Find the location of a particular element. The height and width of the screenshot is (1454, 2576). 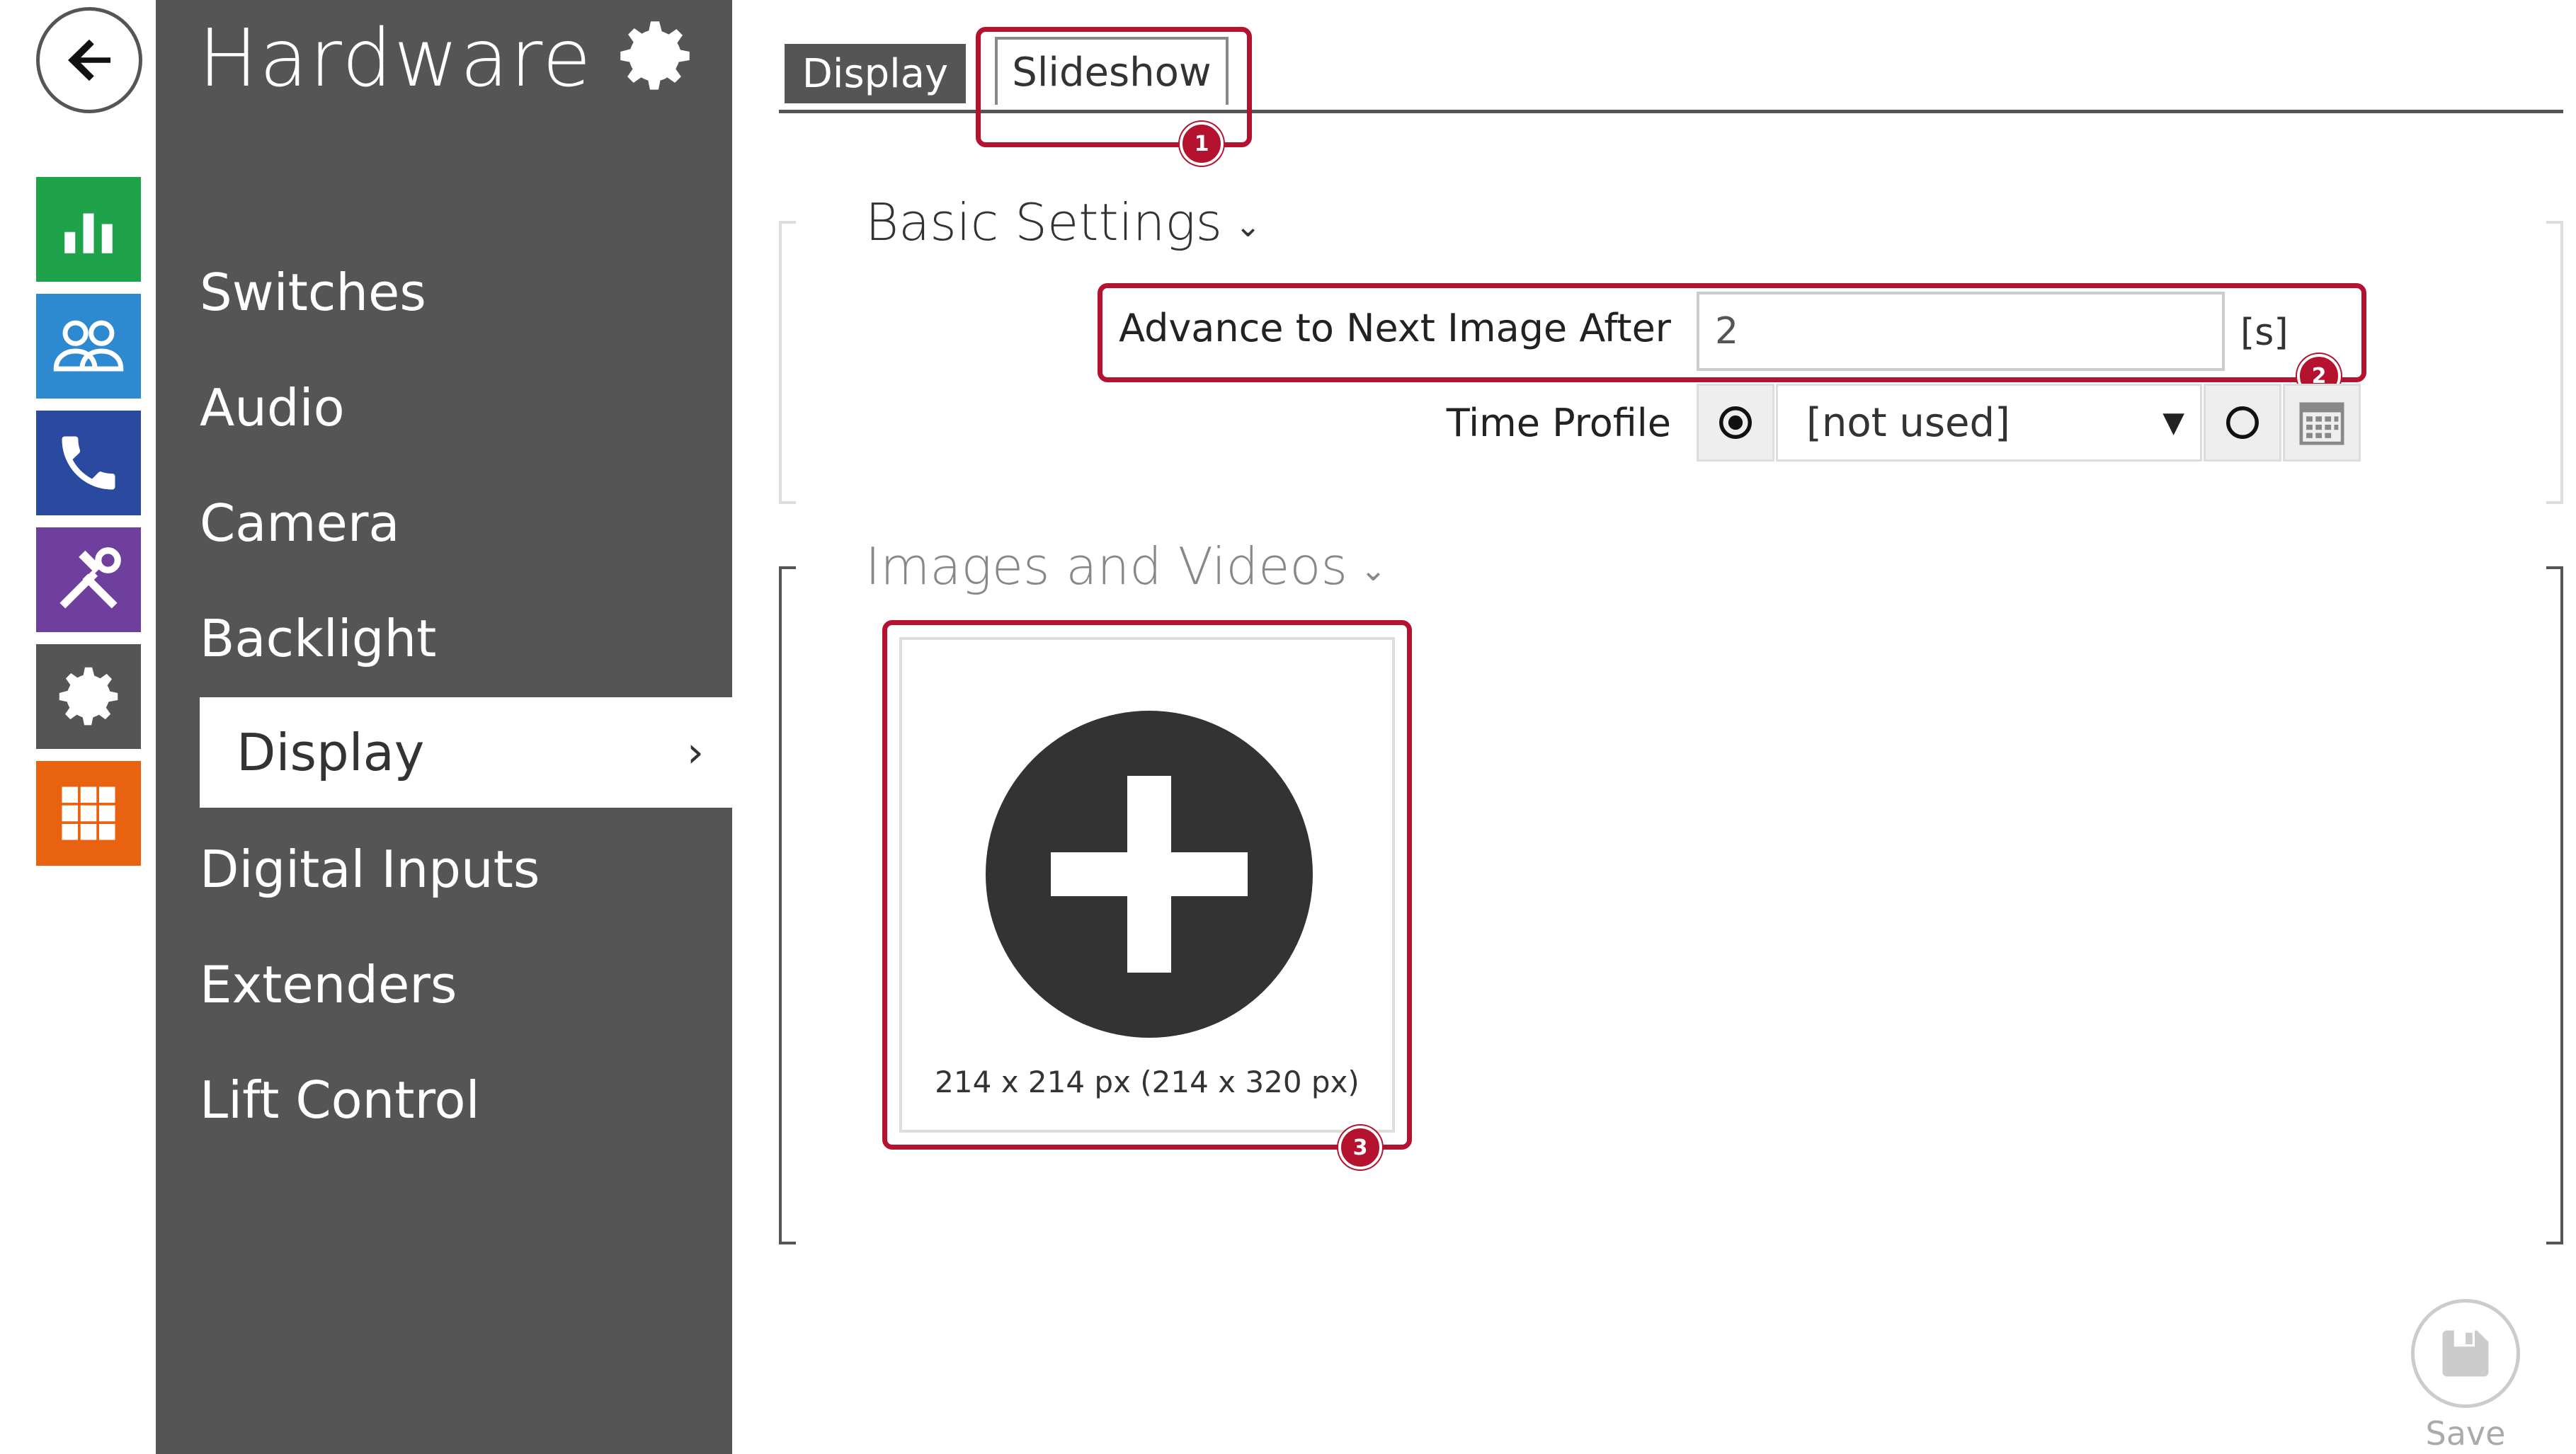

grid-icon is located at coordinates (89, 813).